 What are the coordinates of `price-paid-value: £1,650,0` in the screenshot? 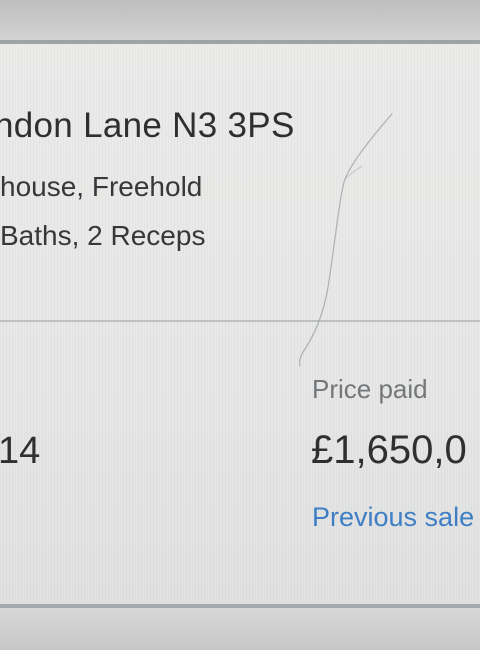 It's located at (389, 450).